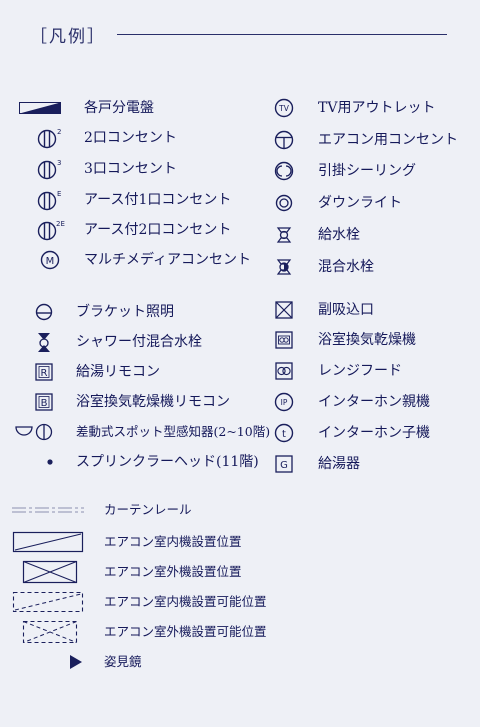 Image resolution: width=480 pixels, height=727 pixels. I want to click on legend-label: 姿見鏡, so click(123, 661).